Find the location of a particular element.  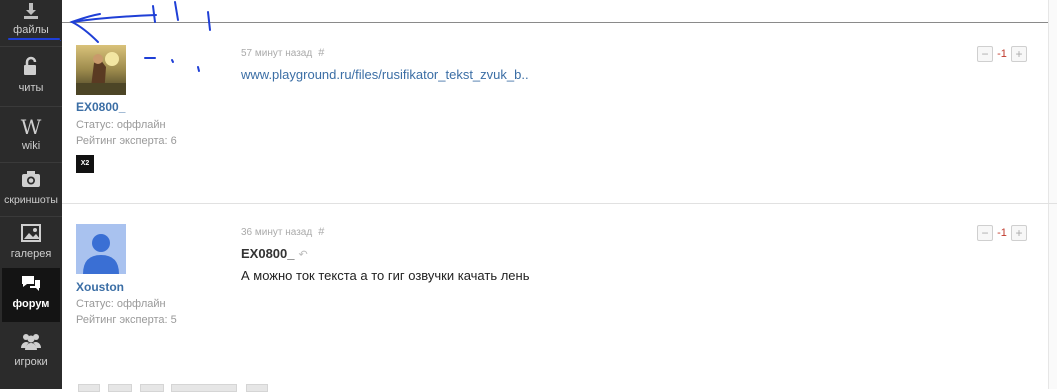

annotation-underline is located at coordinates (34, 39).